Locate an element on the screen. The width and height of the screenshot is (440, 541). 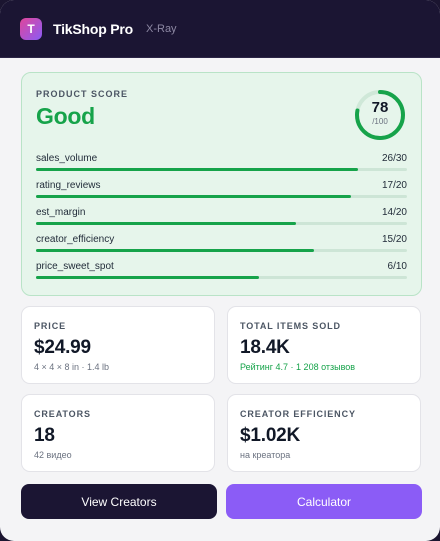
price-dimensions: 4 × 4 × 8 in · 1.4 lb is located at coordinates (72, 367).